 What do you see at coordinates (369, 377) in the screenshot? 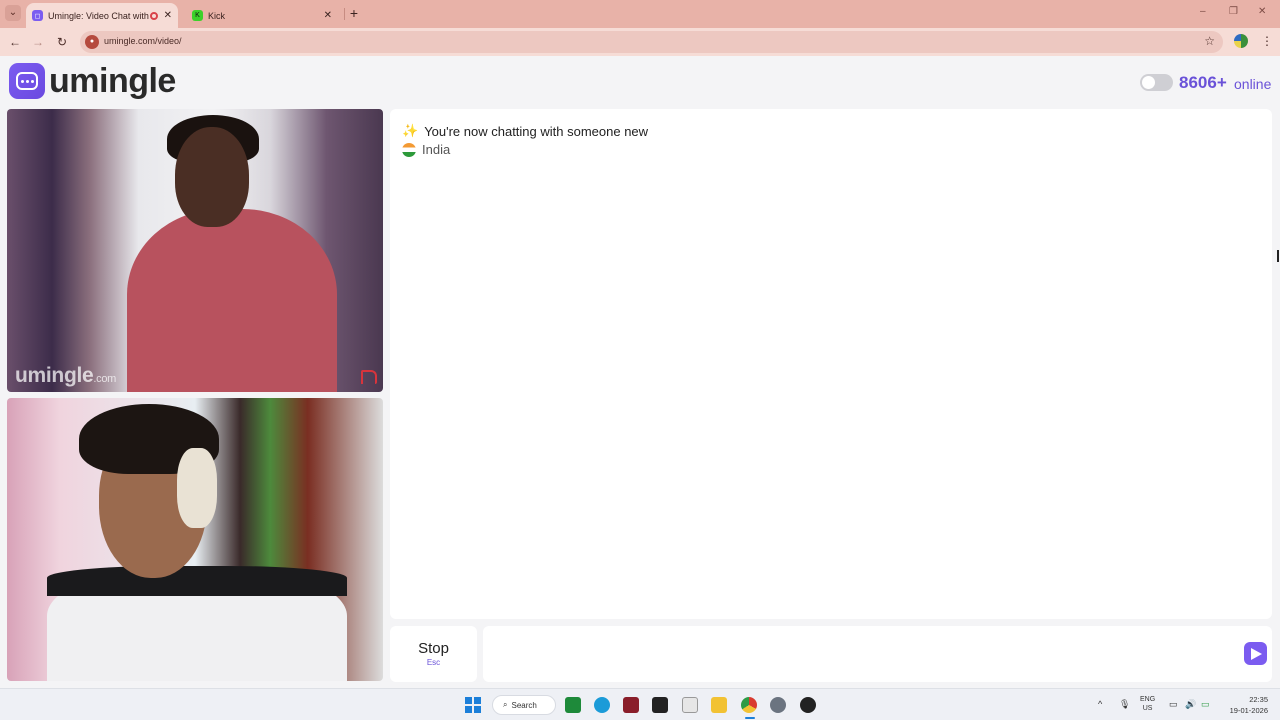
I see `report-flag-icon` at bounding box center [369, 377].